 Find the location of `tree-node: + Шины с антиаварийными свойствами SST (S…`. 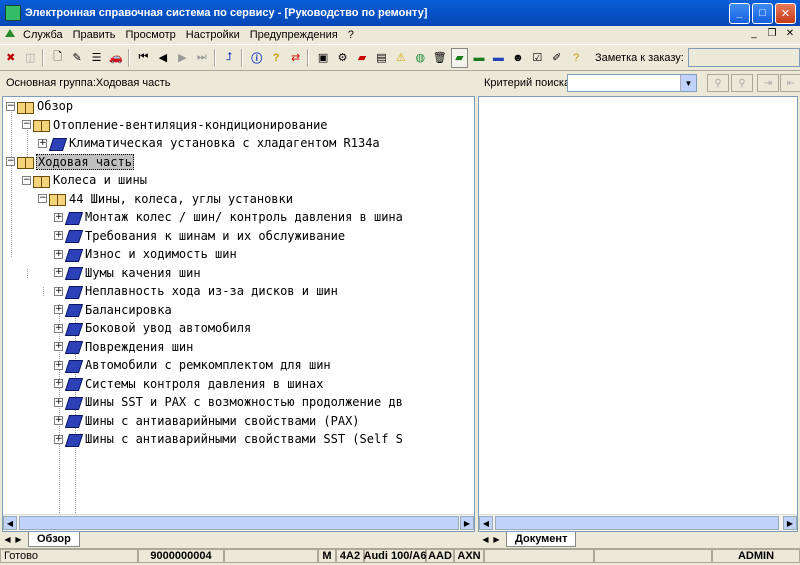

tree-node: + Шины с антиаварийными свойствами SST (S… is located at coordinates (229, 439).